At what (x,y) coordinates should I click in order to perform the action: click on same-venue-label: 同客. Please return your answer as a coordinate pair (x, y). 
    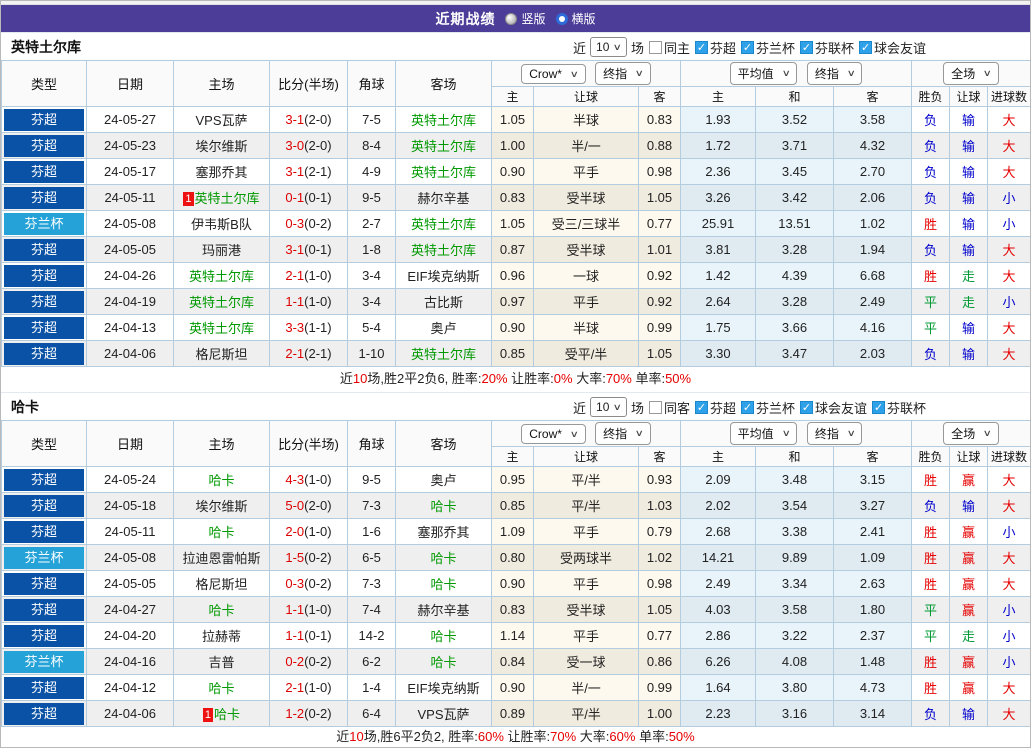
    Looking at the image, I should click on (676, 408).